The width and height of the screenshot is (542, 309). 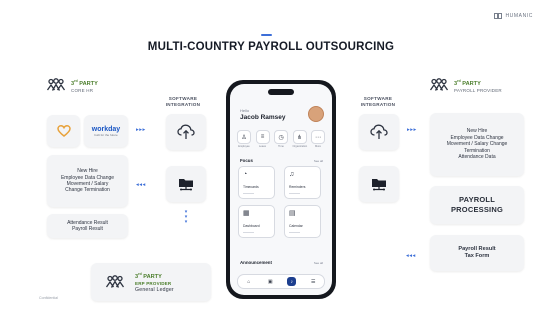 I want to click on erp-party-title: 3rd PARTY, so click(x=148, y=276).